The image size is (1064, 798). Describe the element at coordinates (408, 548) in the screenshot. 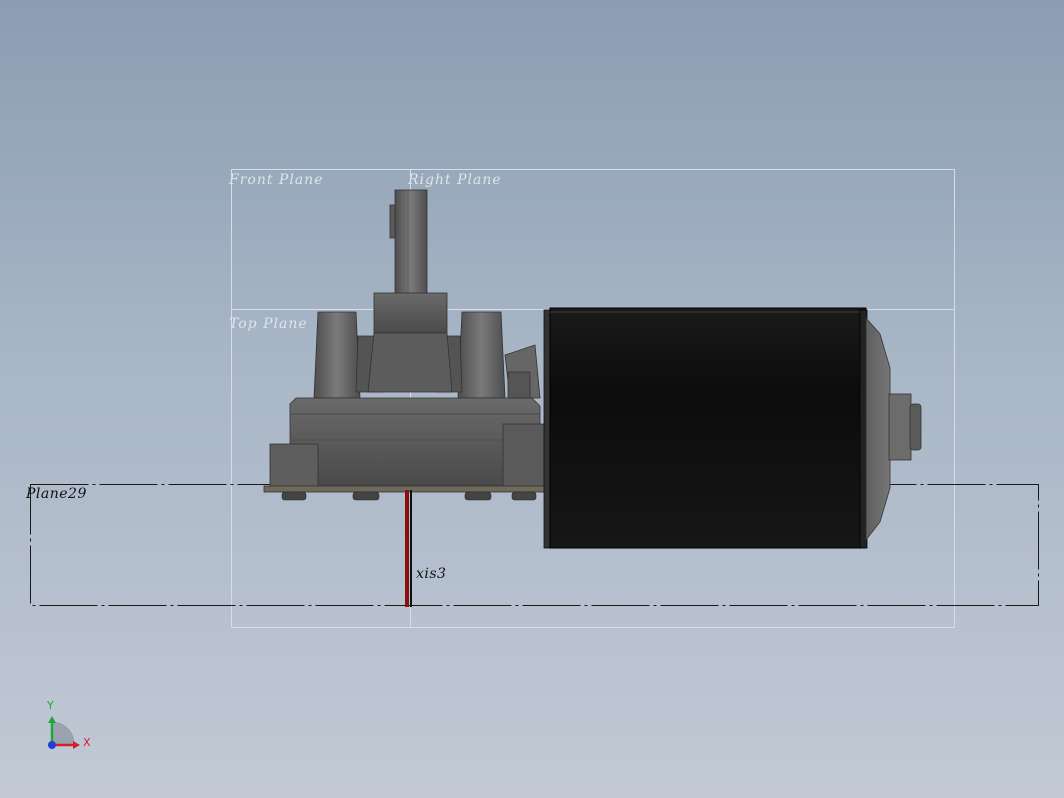

I see `axis3` at that location.